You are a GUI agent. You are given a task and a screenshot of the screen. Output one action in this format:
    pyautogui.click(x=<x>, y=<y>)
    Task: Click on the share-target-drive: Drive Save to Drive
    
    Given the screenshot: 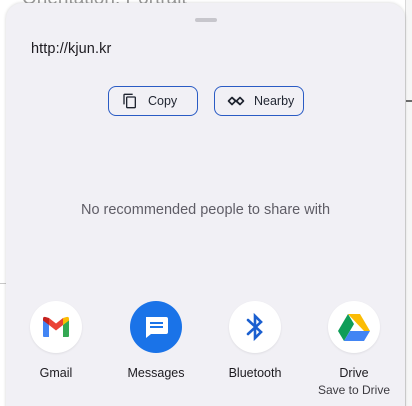 What is the action you would take?
    pyautogui.click(x=354, y=349)
    